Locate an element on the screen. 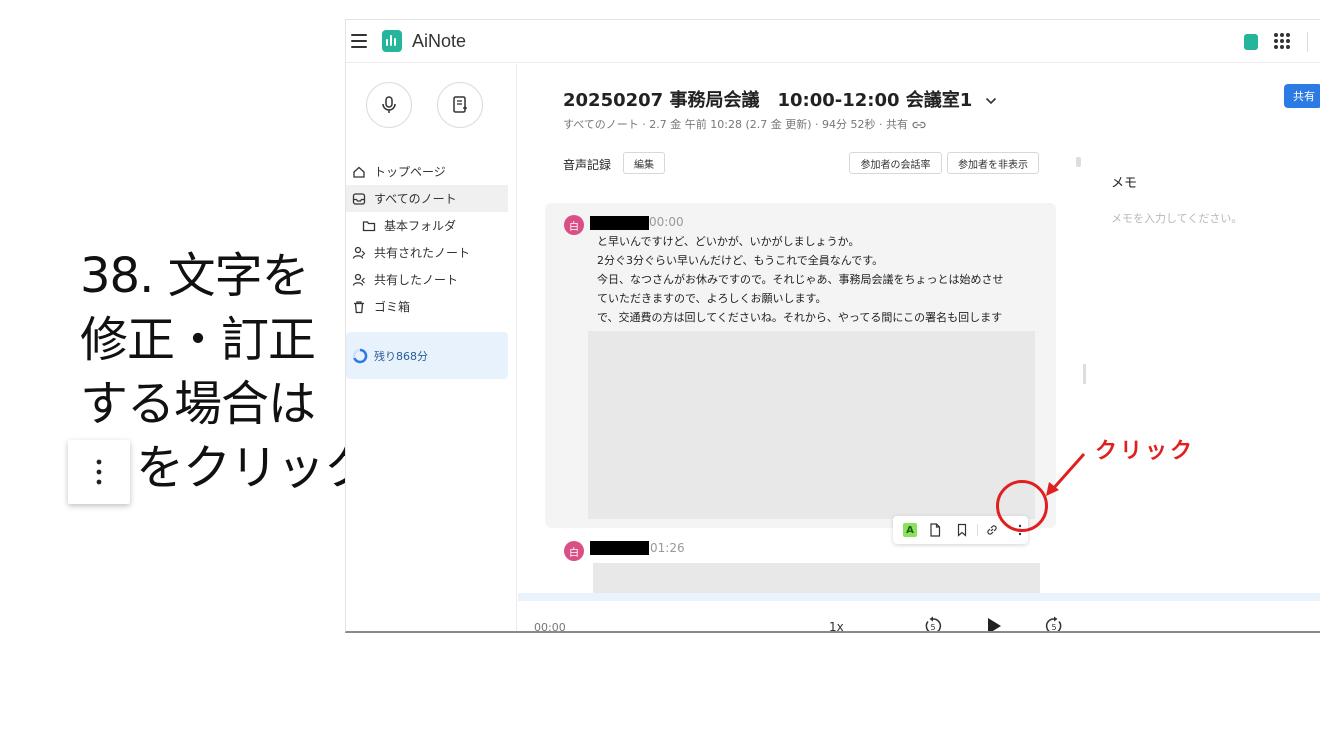  transcript-line: 今日、なつさんがお休みですので。それじゃあ、事務局会議をちょっとは始めさせ is located at coordinates (800, 279).